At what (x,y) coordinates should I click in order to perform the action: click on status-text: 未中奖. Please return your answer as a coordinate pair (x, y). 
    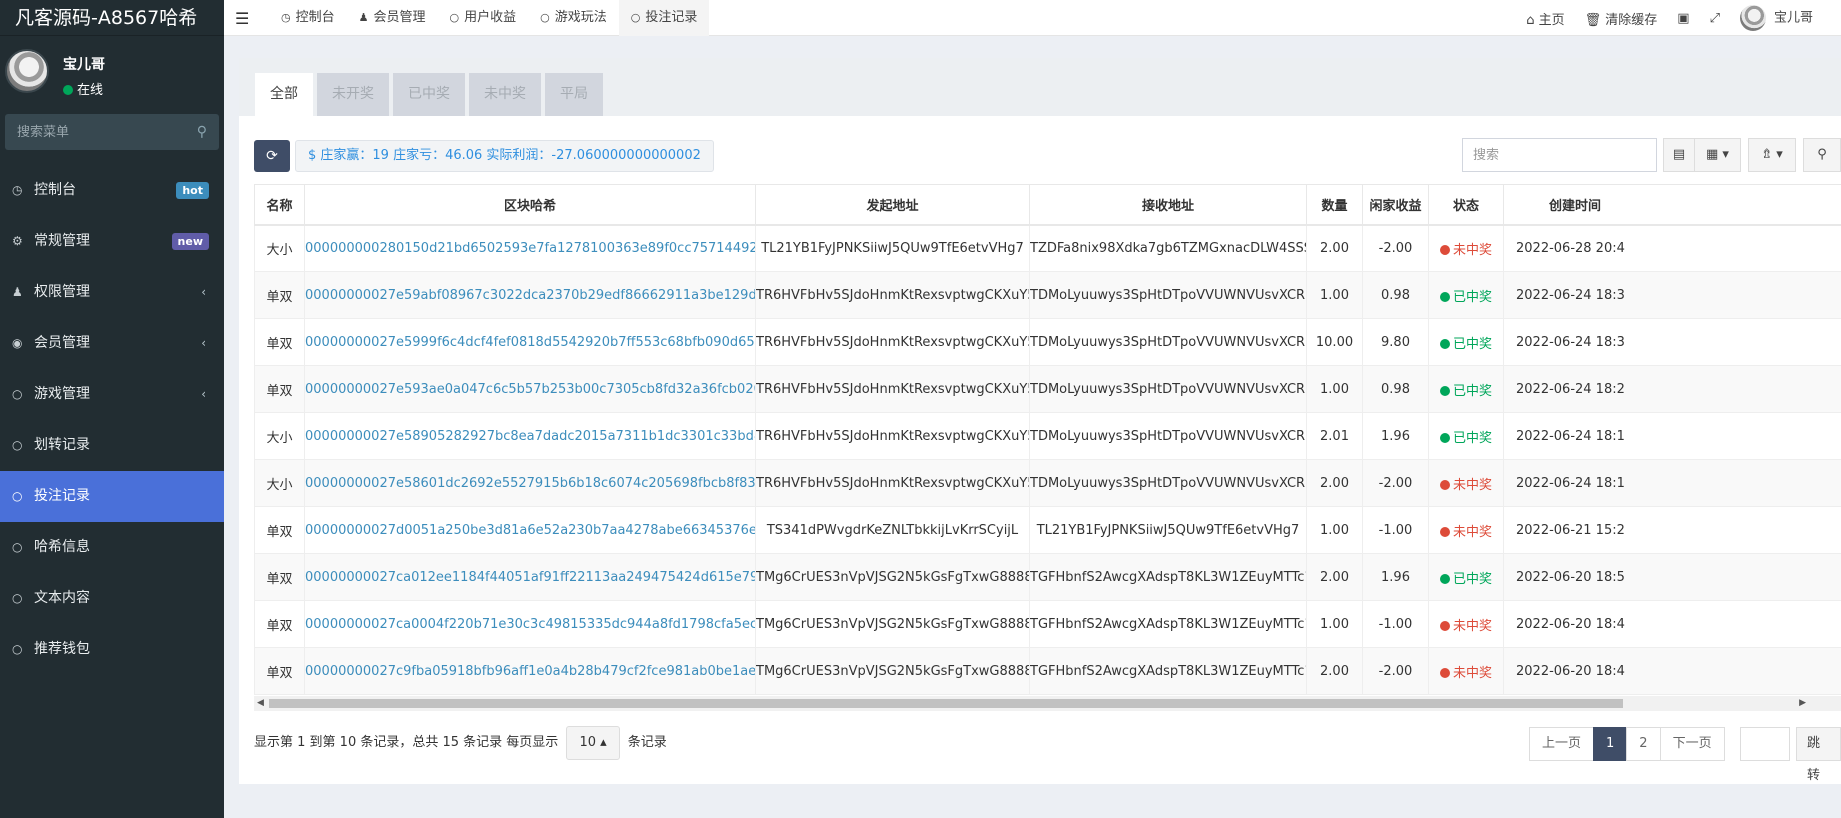
    Looking at the image, I should click on (1472, 532).